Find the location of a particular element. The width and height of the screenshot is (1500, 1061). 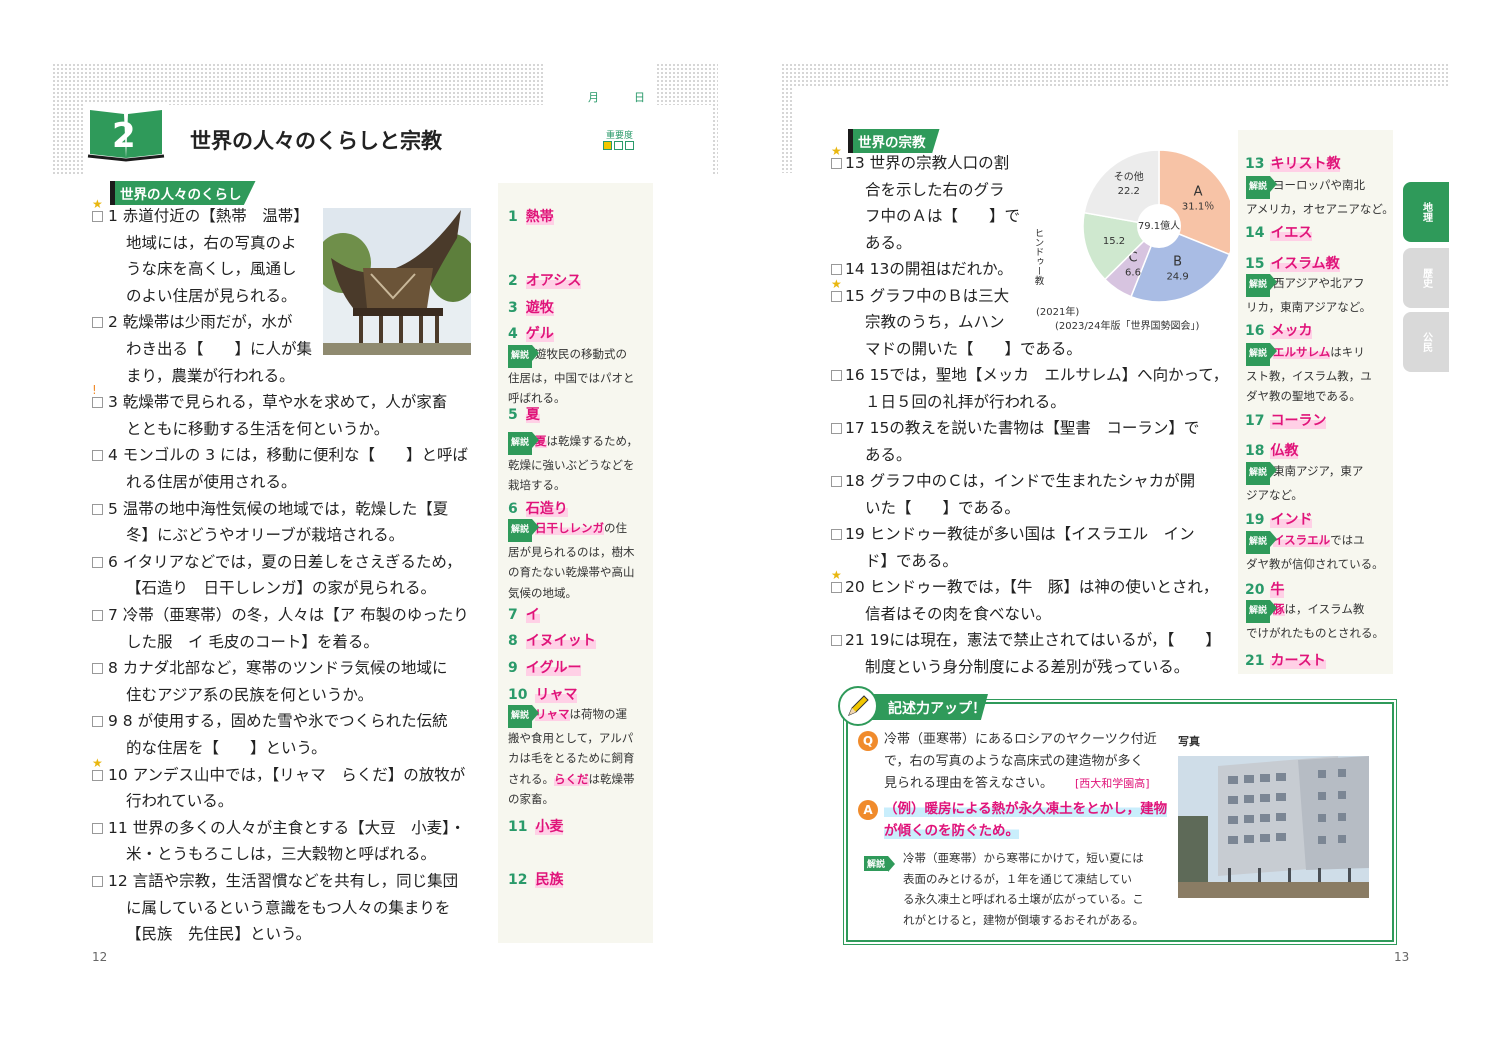

tab-civics: 公民 is located at coordinates (1426, 342).